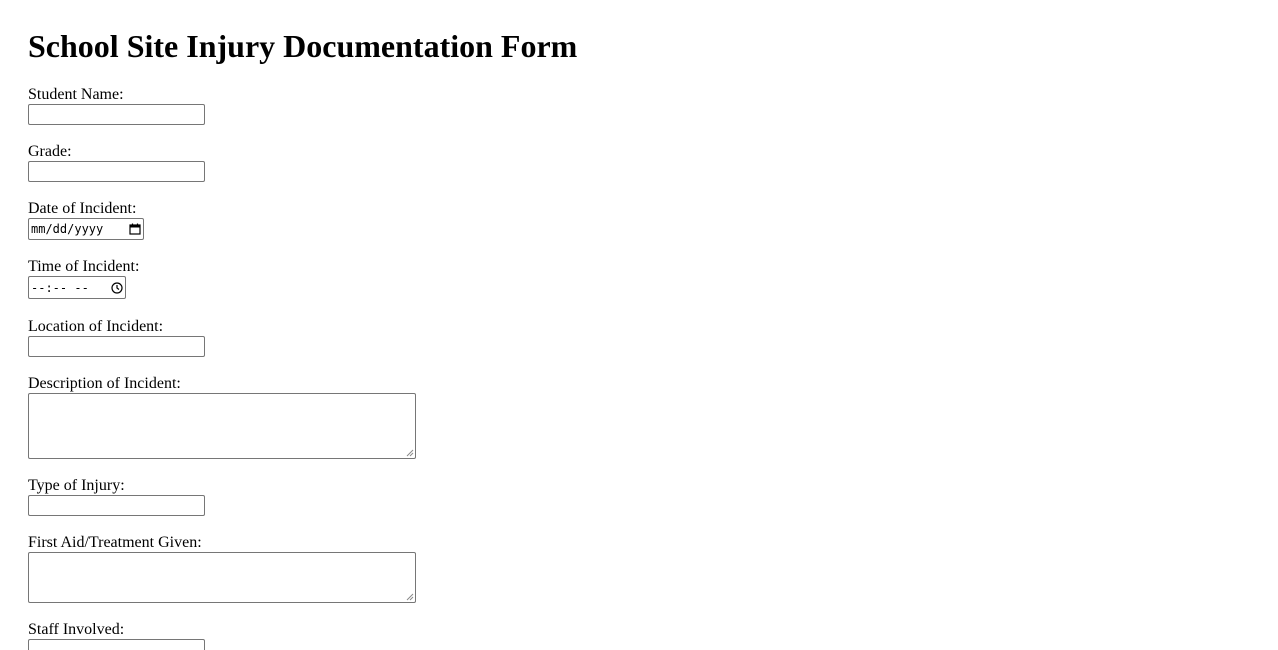  I want to click on grade-input, so click(116, 171).